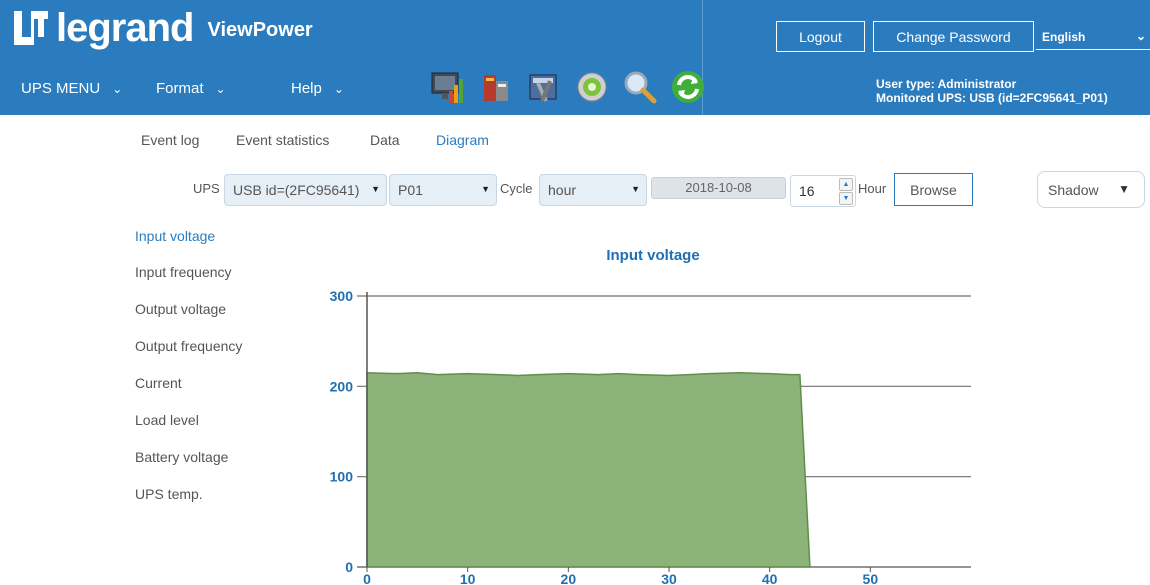 This screenshot has width=1150, height=585. I want to click on ups-device-icon, so click(496, 87).